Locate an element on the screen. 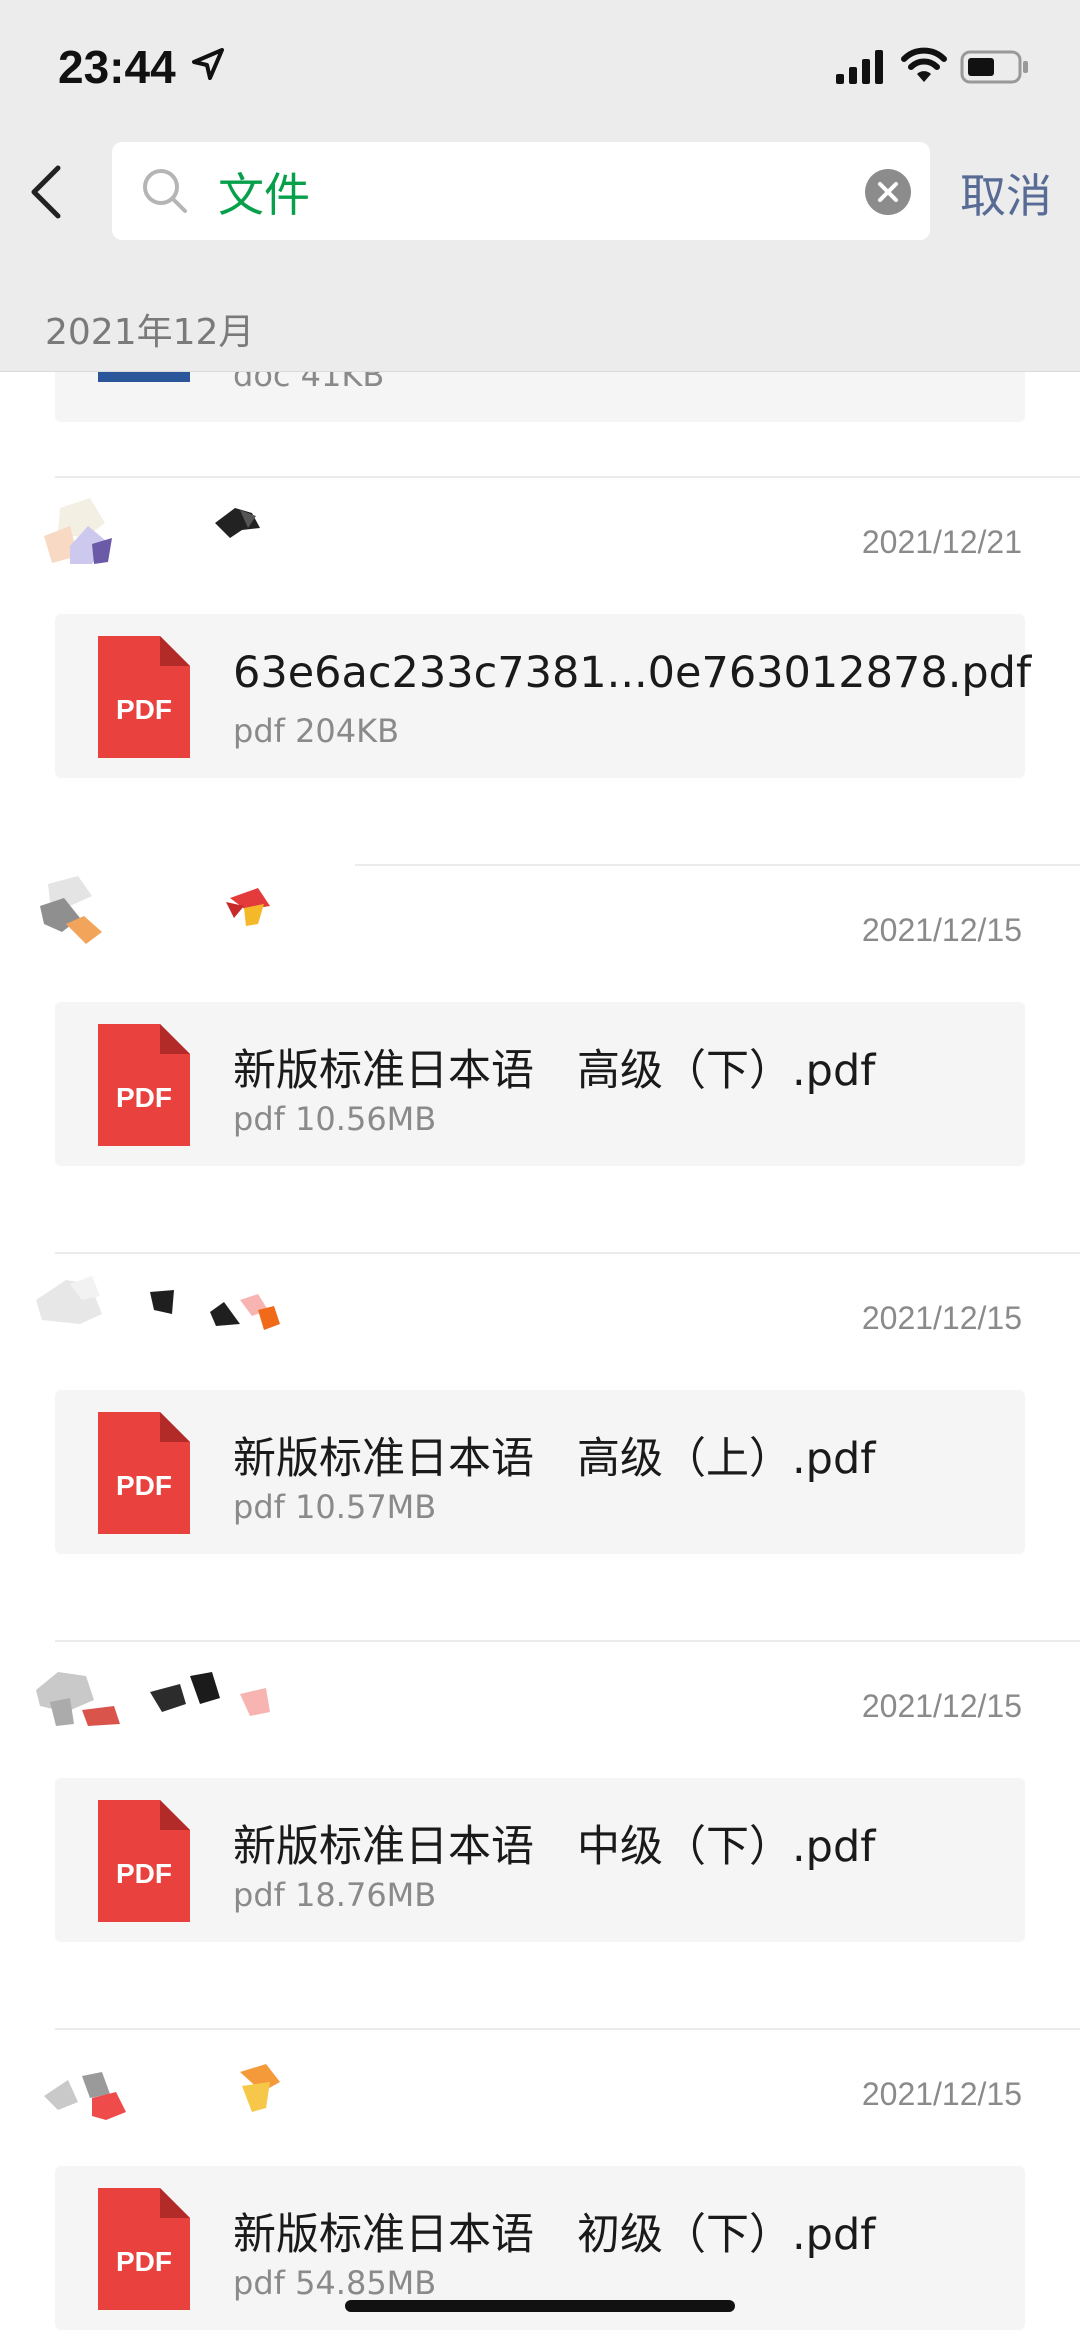 The height and width of the screenshot is (2337, 1080). status-time: 23:44 is located at coordinates (117, 67).